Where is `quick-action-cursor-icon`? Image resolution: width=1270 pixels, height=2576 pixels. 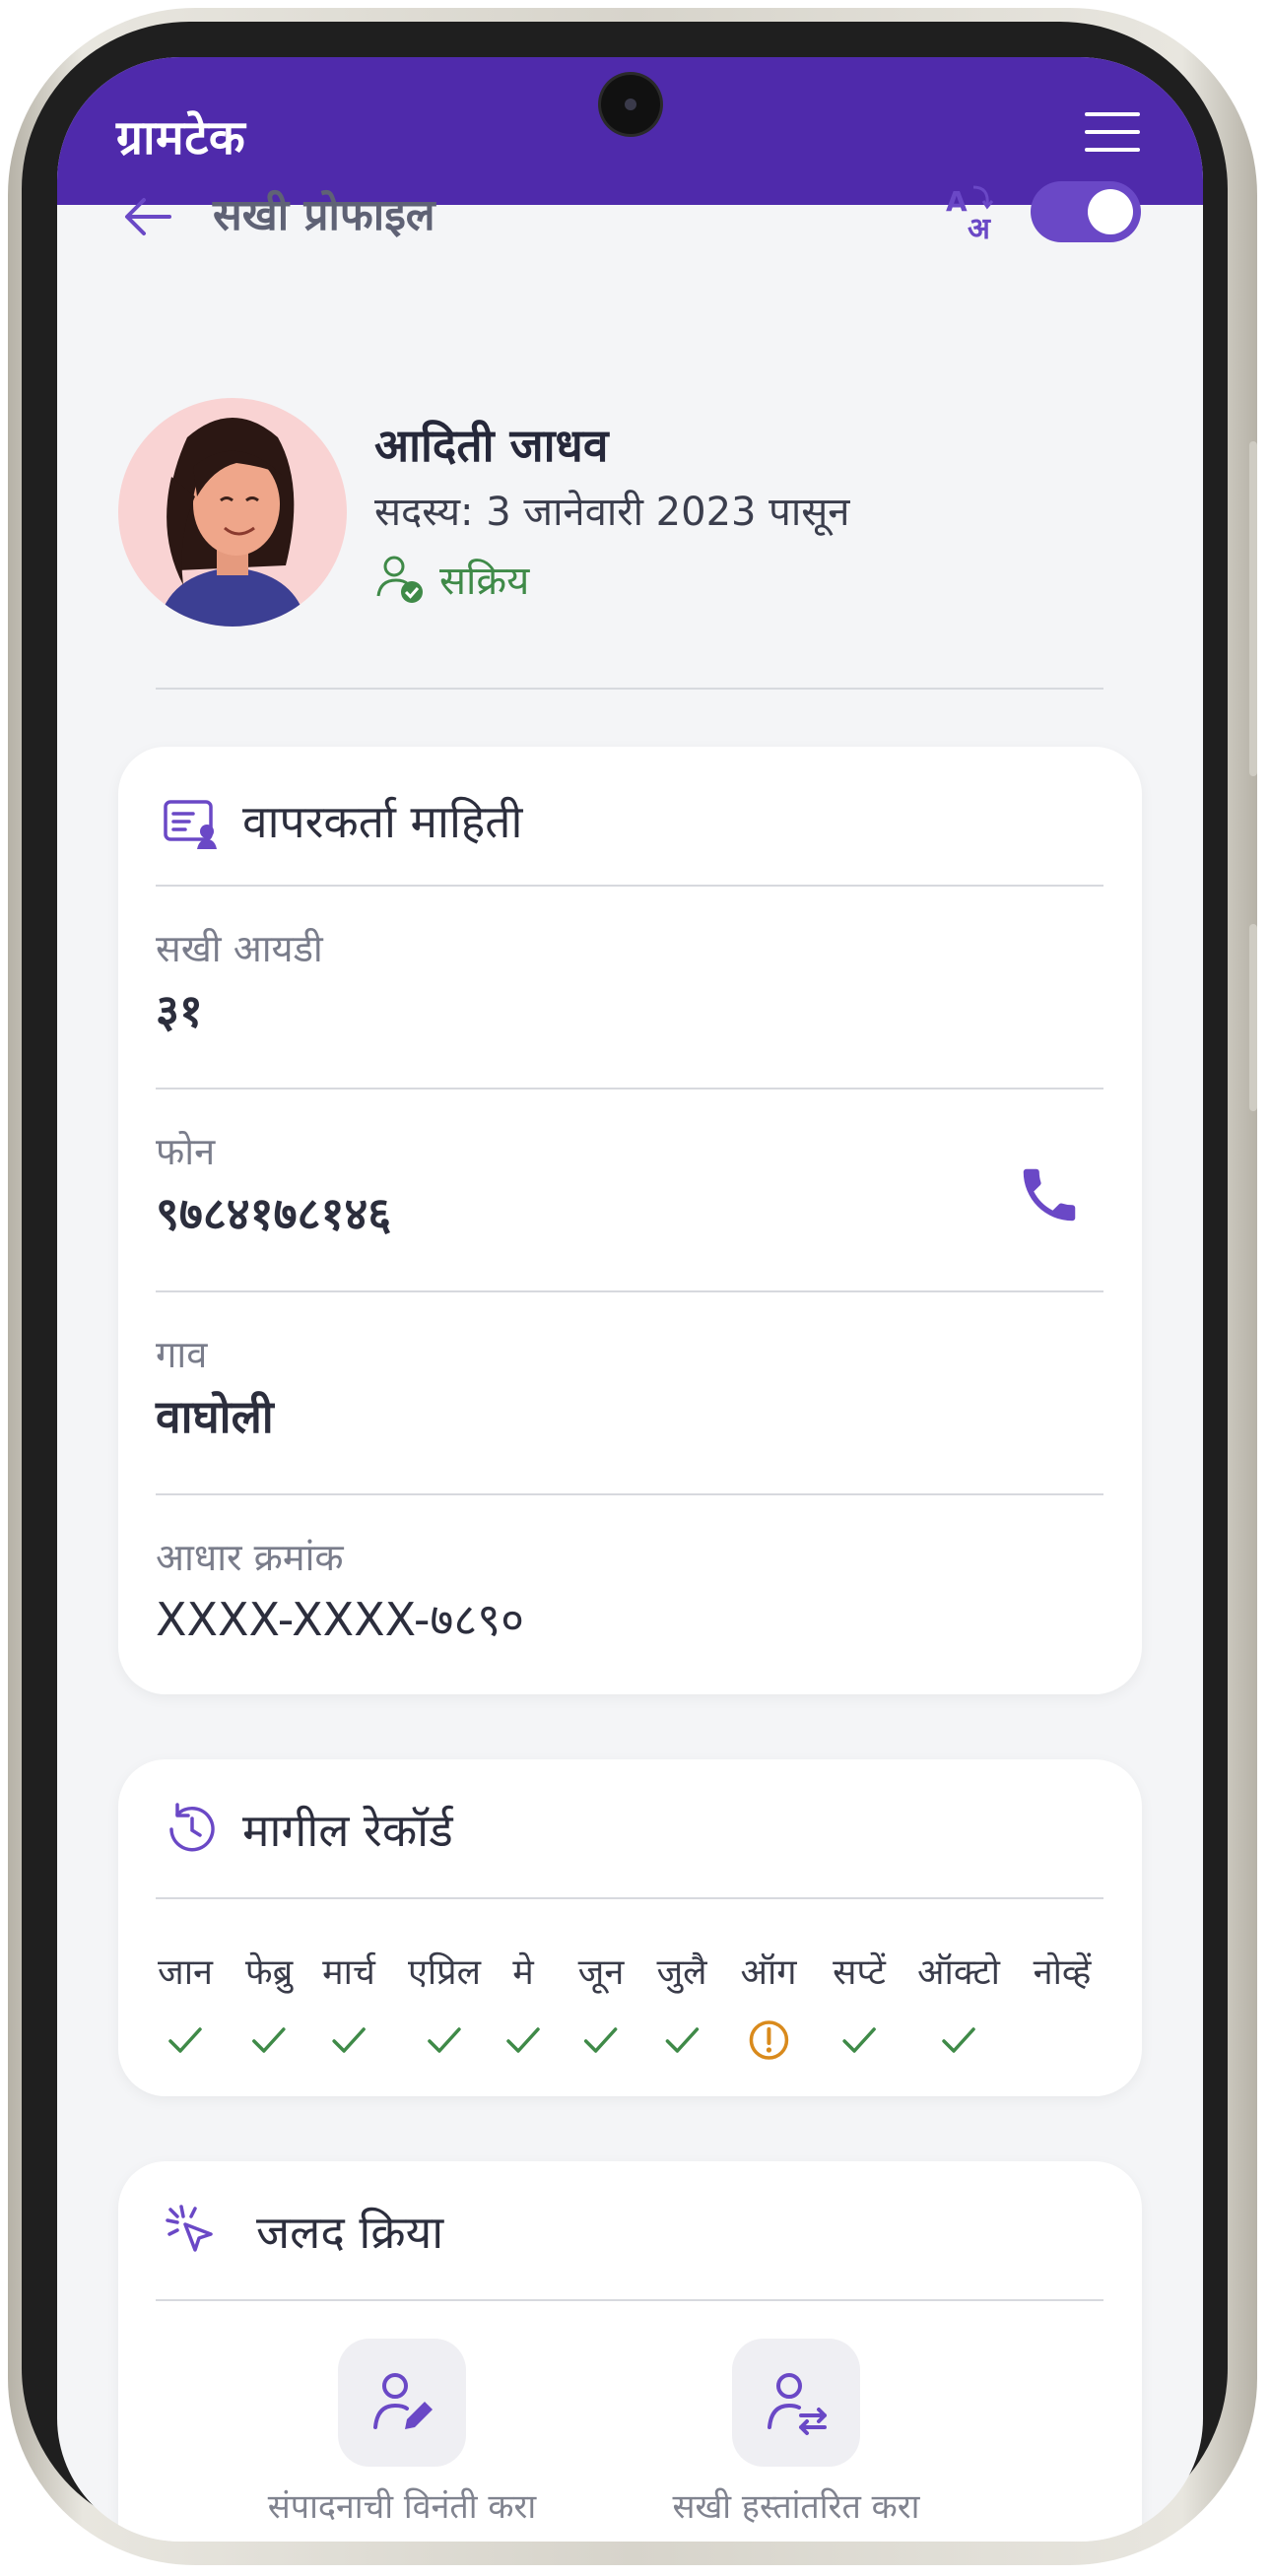 quick-action-cursor-icon is located at coordinates (190, 2229).